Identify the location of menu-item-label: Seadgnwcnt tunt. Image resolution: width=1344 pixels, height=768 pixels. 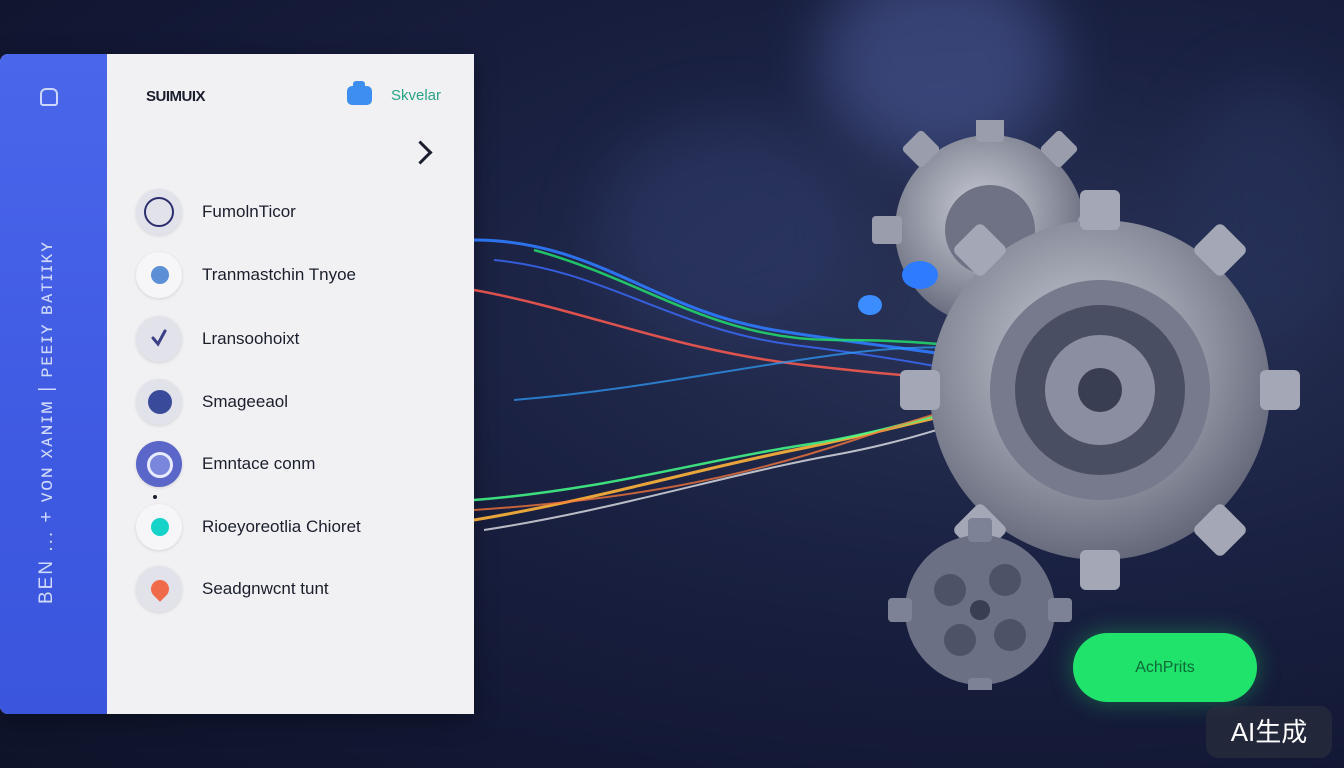
(265, 588).